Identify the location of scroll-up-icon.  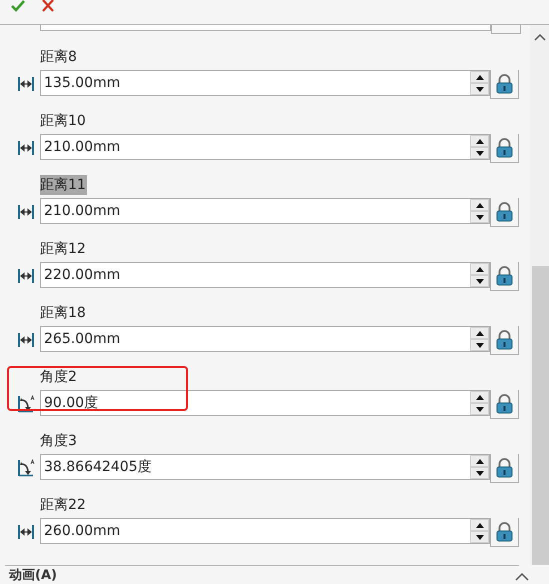
(540, 37).